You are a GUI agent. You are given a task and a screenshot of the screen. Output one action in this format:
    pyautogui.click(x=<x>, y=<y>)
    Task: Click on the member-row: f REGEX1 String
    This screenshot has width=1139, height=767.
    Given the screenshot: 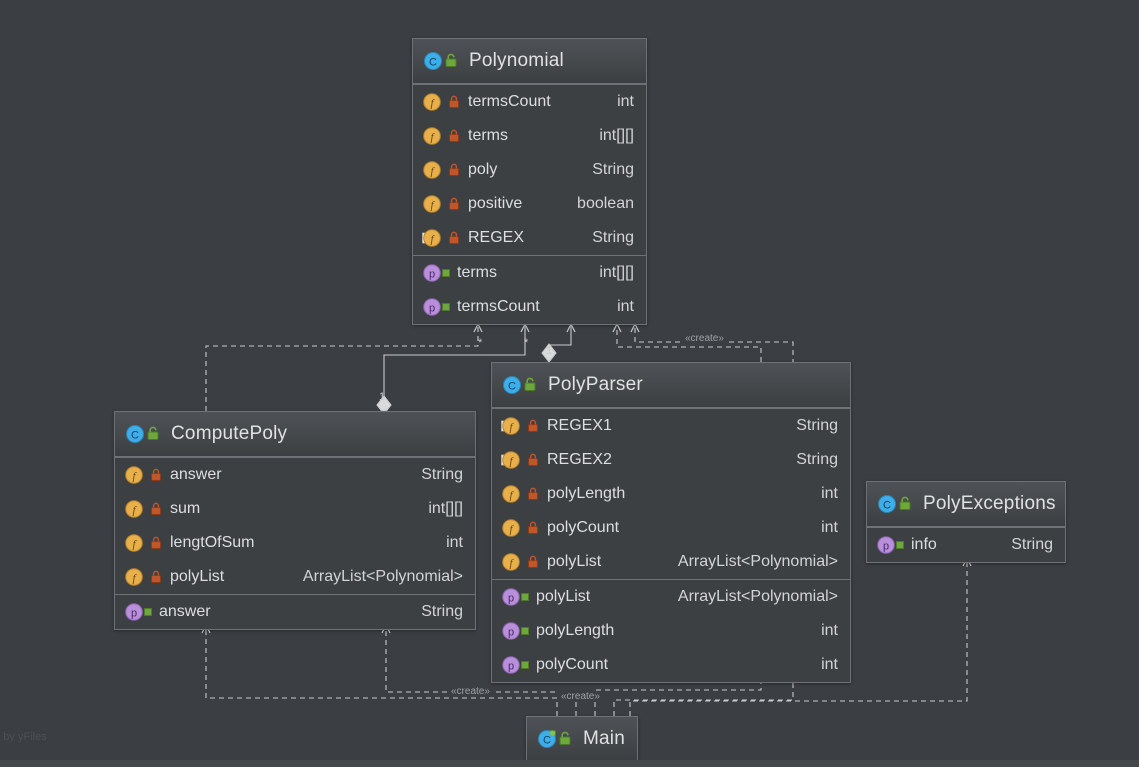 What is the action you would take?
    pyautogui.click(x=671, y=426)
    